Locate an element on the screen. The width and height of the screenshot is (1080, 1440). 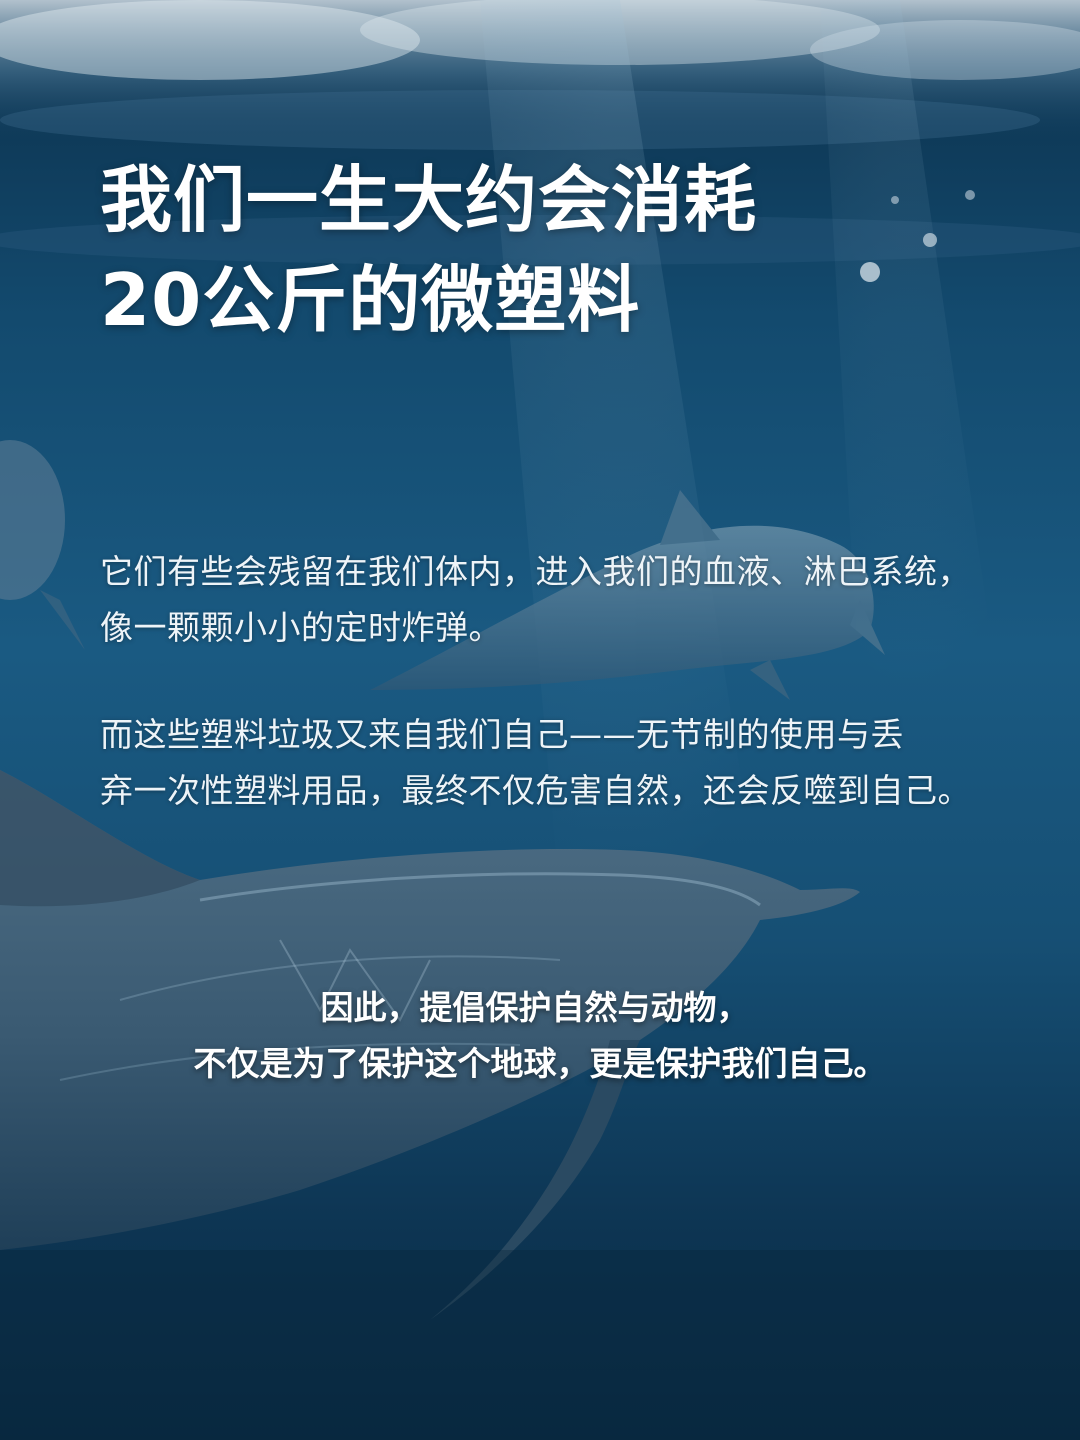
paragraph-1-line-2: 像一颗颗小小的定时炸弹。 is located at coordinates (301, 627).